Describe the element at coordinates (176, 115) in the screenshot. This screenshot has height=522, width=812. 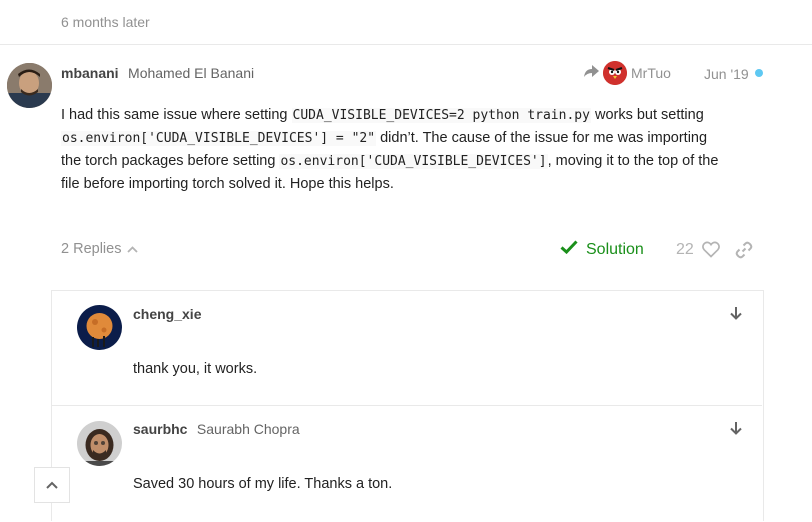
I see `body-text: I had this same issue where setting` at that location.